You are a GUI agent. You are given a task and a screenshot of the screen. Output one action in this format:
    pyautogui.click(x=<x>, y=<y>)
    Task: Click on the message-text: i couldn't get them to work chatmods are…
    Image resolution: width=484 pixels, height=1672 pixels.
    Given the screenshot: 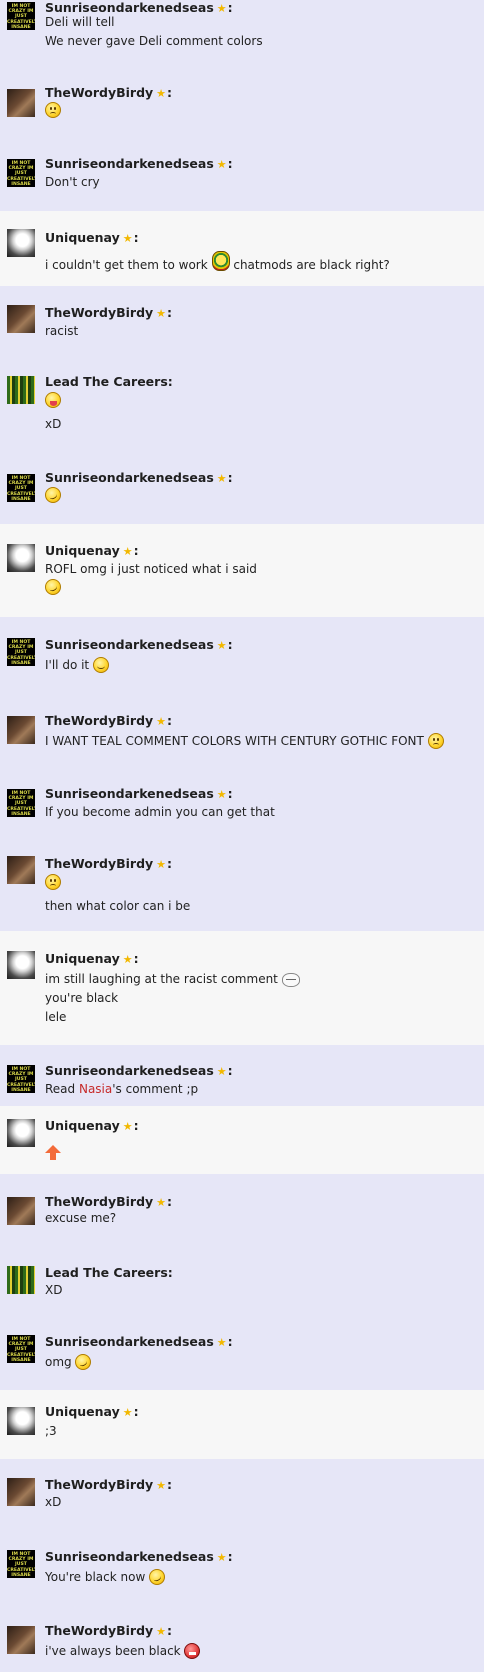 What is the action you would take?
    pyautogui.click(x=217, y=261)
    